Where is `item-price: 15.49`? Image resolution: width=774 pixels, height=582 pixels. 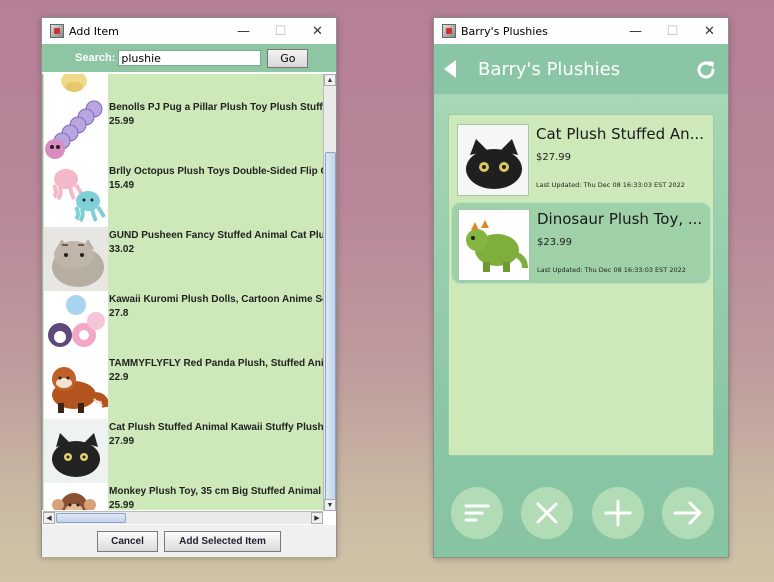 item-price: 15.49 is located at coordinates (122, 185).